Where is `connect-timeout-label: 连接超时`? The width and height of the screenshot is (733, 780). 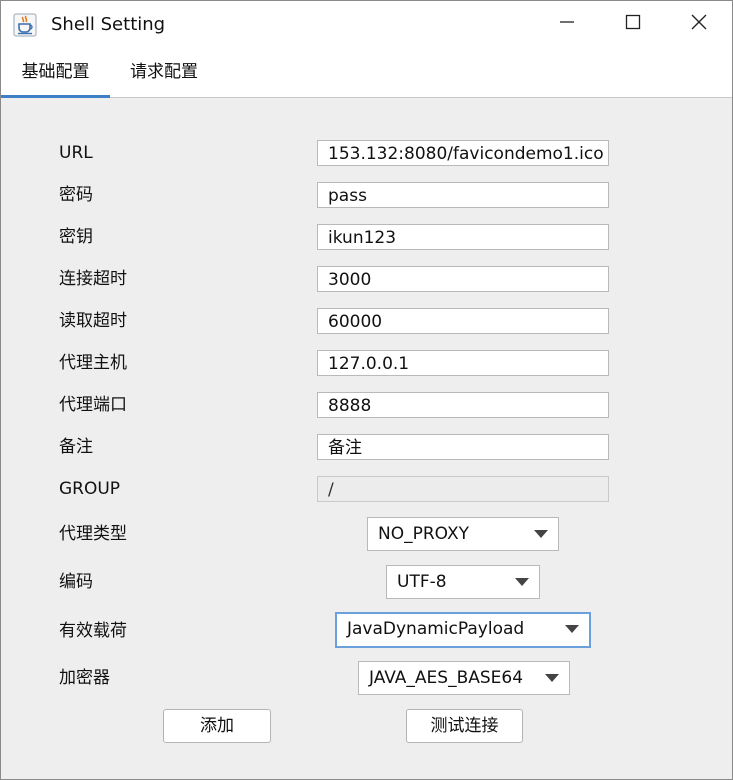 connect-timeout-label: 连接超时 is located at coordinates (93, 279).